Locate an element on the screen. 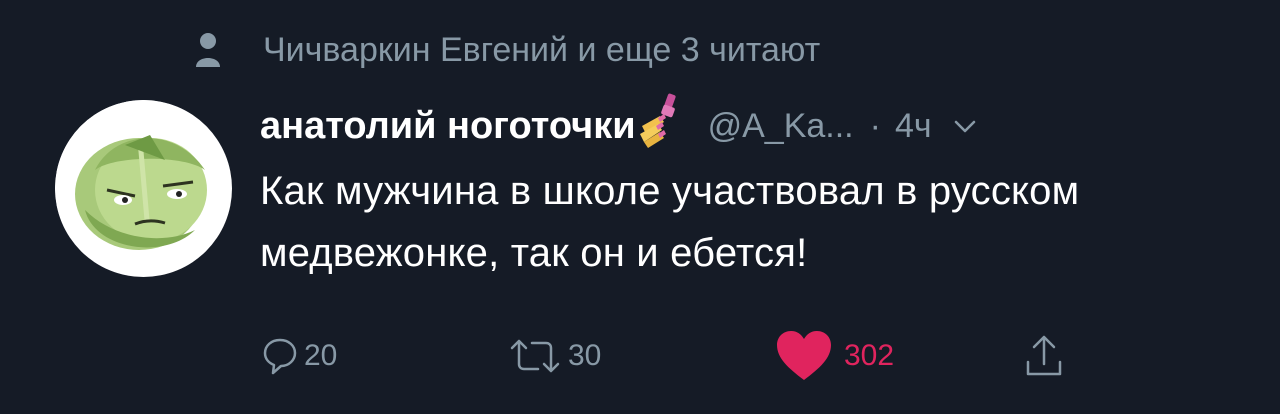 The width and height of the screenshot is (1280, 414). share-button is located at coordinates (1044, 356).